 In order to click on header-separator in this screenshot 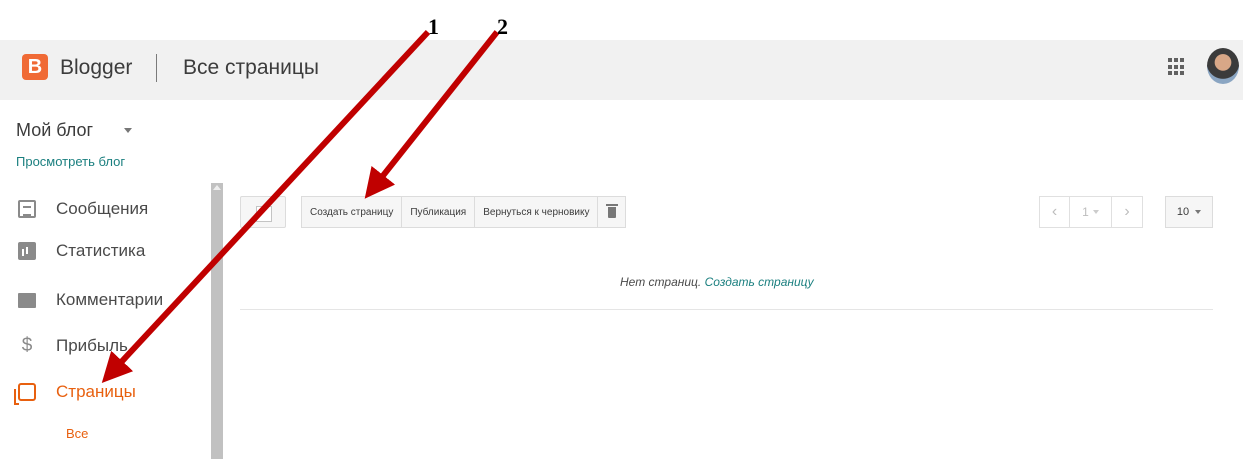, I will do `click(156, 68)`.